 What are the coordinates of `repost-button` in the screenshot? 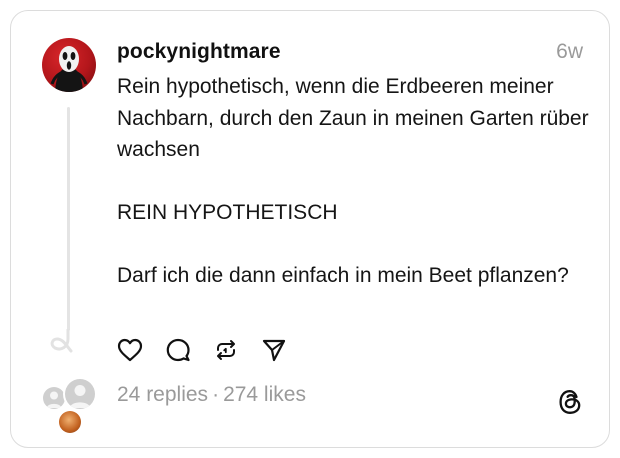 It's located at (226, 350).